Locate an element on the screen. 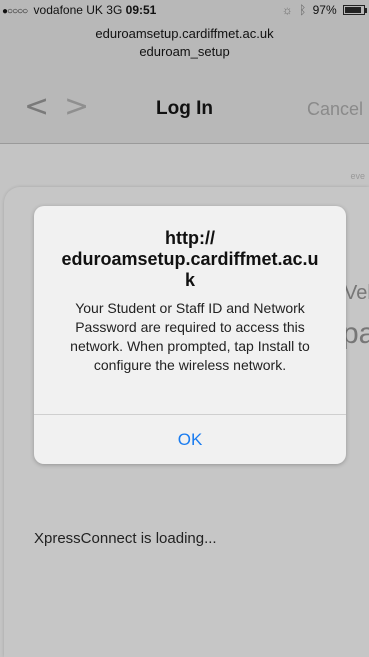 This screenshot has height=657, width=369. network-type: 3G is located at coordinates (114, 10).